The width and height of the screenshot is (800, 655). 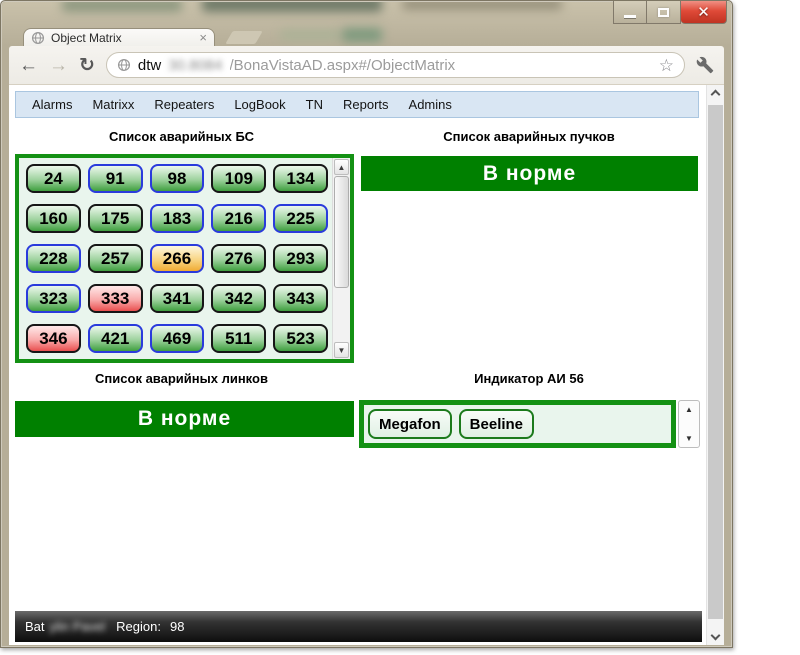 I want to click on back-icon: ←, so click(x=28, y=65).